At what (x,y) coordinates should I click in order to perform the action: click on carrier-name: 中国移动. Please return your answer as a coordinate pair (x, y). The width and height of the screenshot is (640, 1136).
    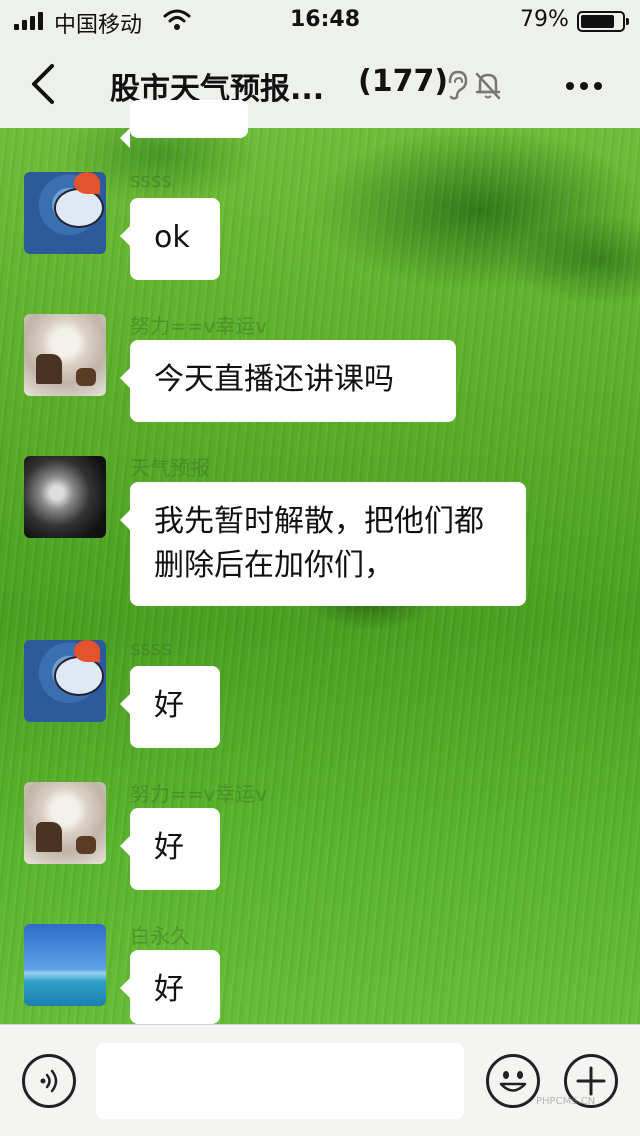
    Looking at the image, I should click on (98, 25).